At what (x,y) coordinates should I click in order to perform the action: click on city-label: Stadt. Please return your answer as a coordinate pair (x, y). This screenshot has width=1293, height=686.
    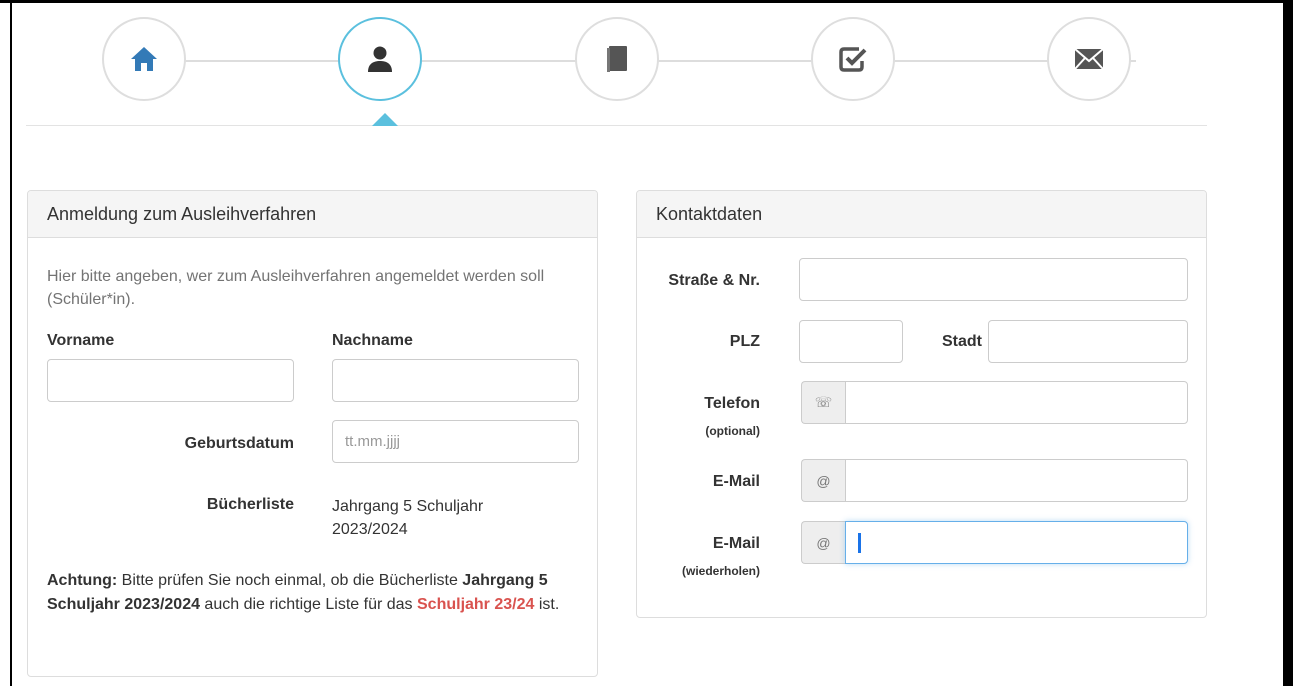
    Looking at the image, I should click on (962, 341).